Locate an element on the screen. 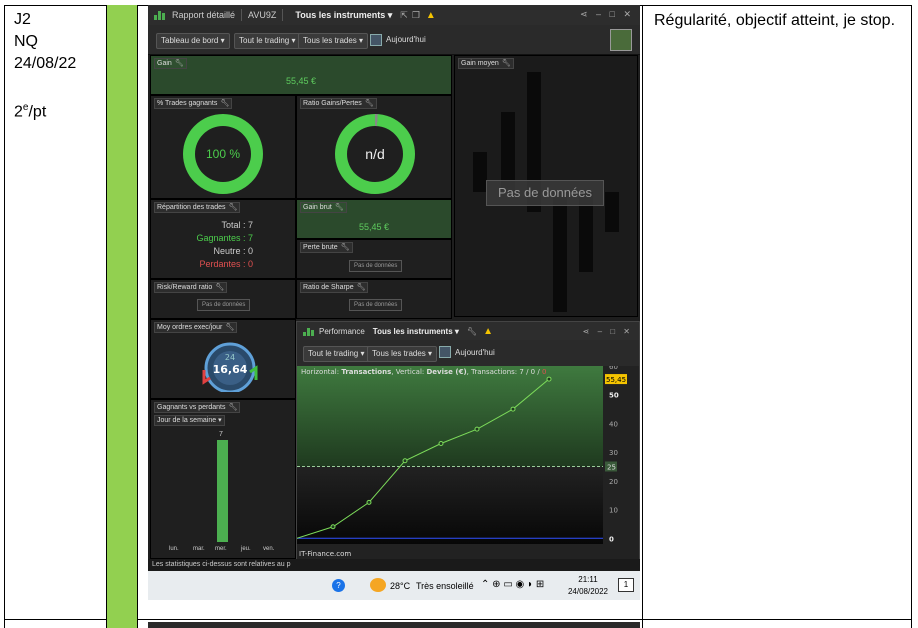  y-tick-label: 10 is located at coordinates (613, 511).